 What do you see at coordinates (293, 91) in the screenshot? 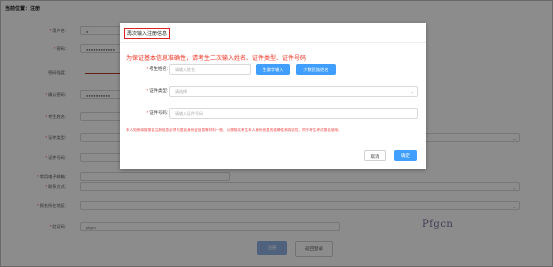
I see `dialog-id-type-select: 请选择 ⌄` at bounding box center [293, 91].